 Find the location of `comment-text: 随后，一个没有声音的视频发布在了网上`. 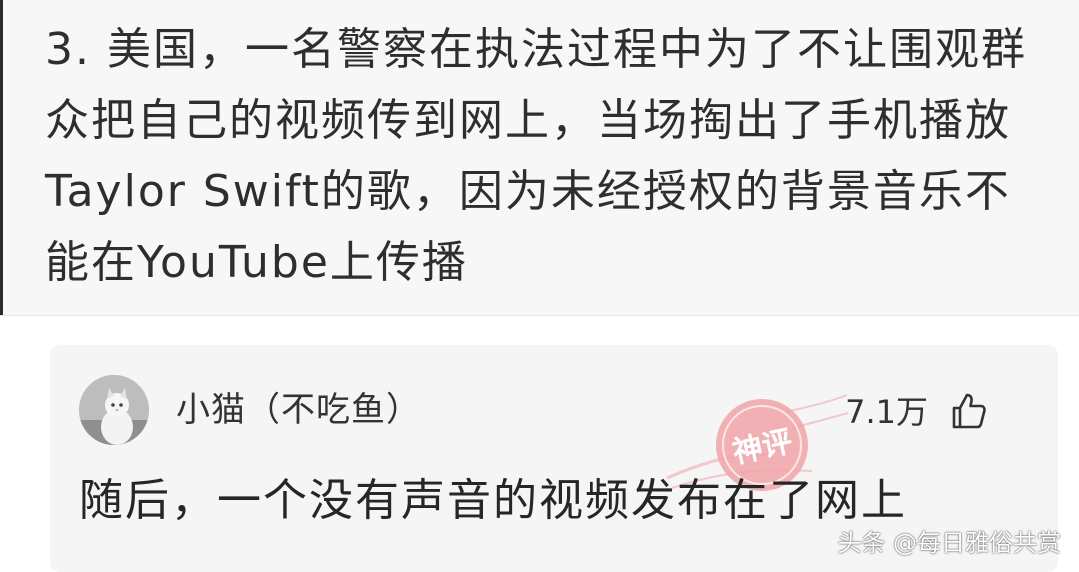

comment-text: 随后，一个没有声音的视频发布在了网上 is located at coordinates (493, 500).